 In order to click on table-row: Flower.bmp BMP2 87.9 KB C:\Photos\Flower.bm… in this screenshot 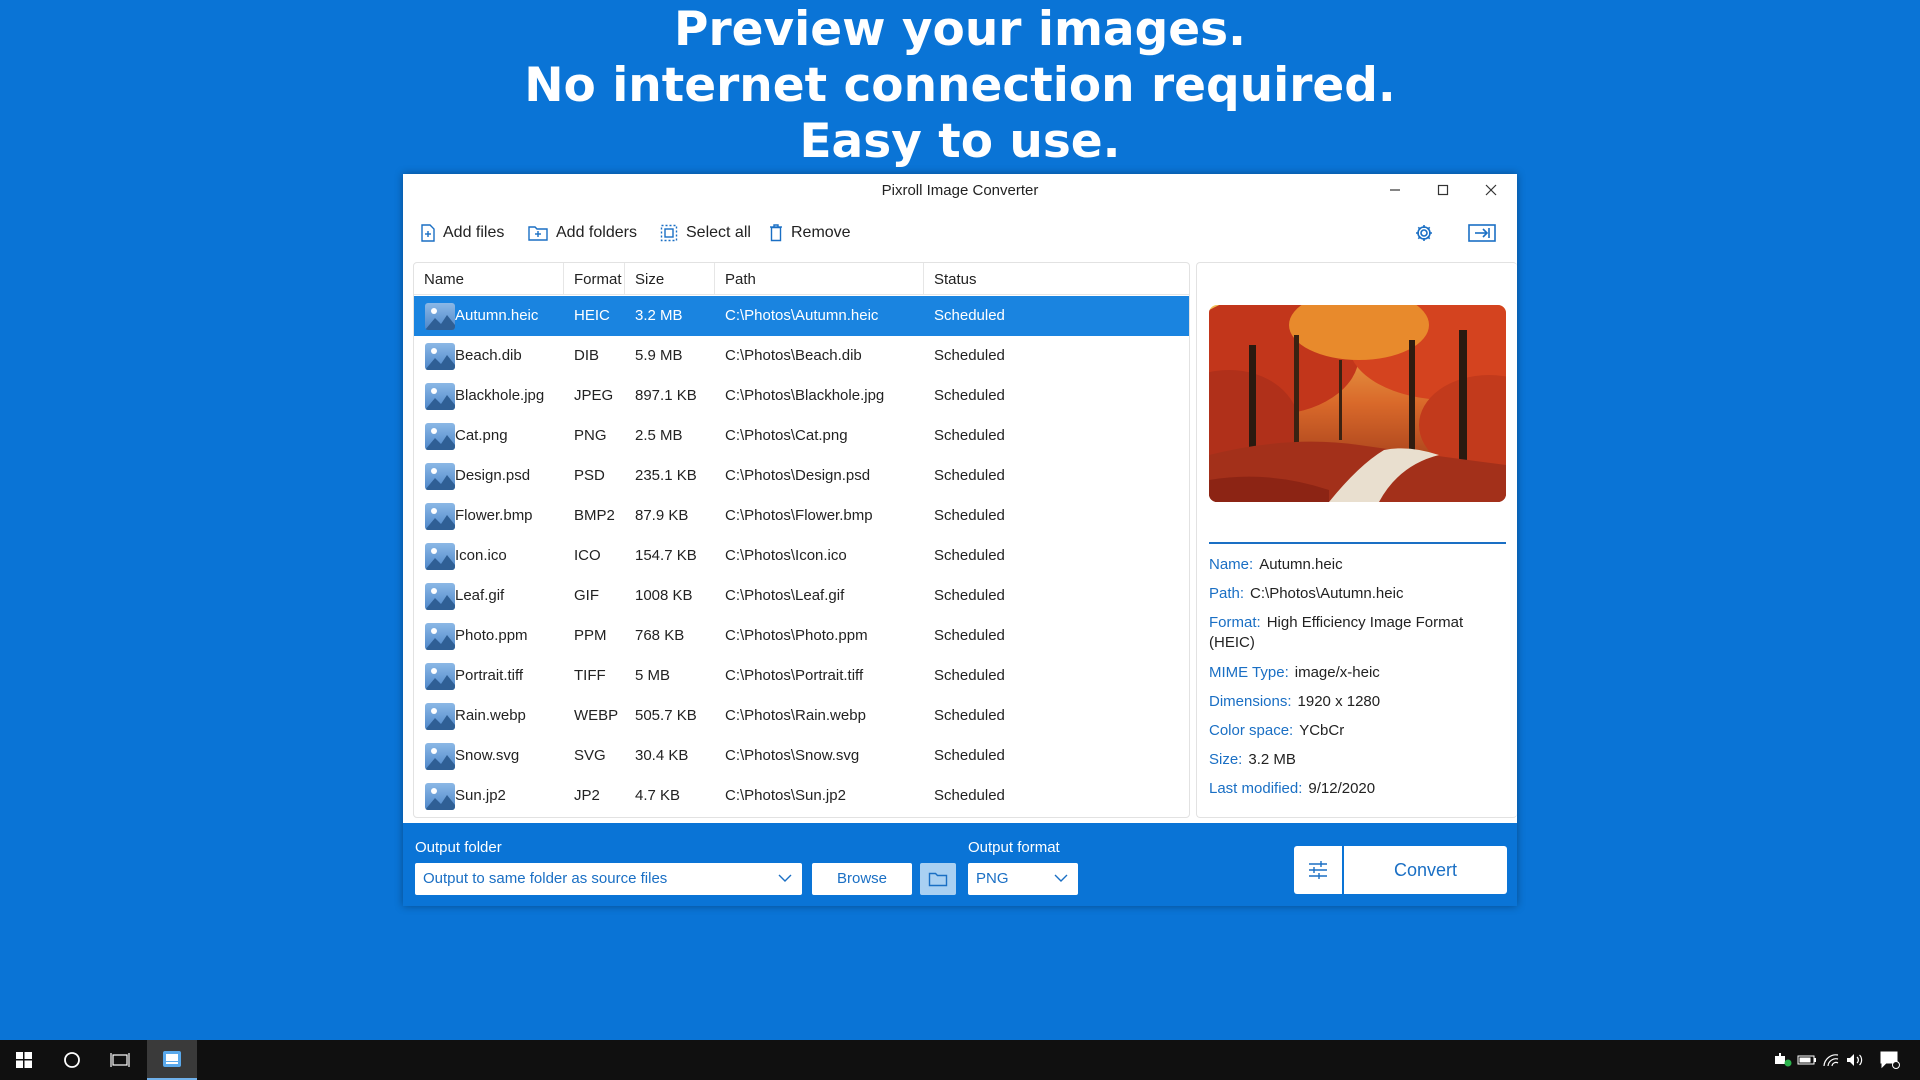, I will do `click(801, 516)`.